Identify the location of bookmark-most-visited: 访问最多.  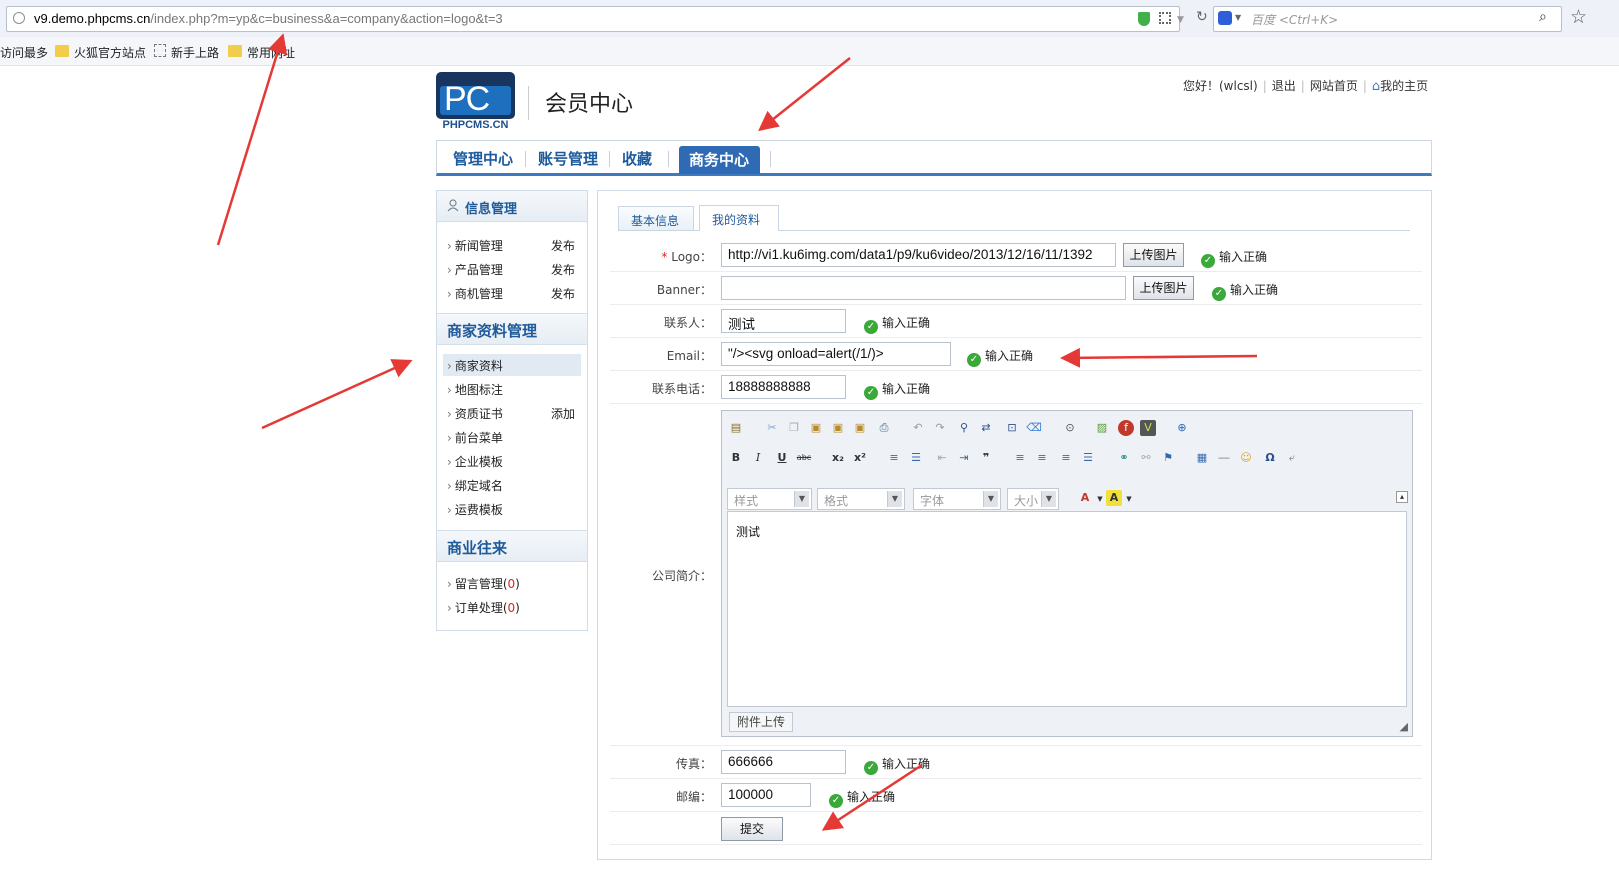
(24, 52).